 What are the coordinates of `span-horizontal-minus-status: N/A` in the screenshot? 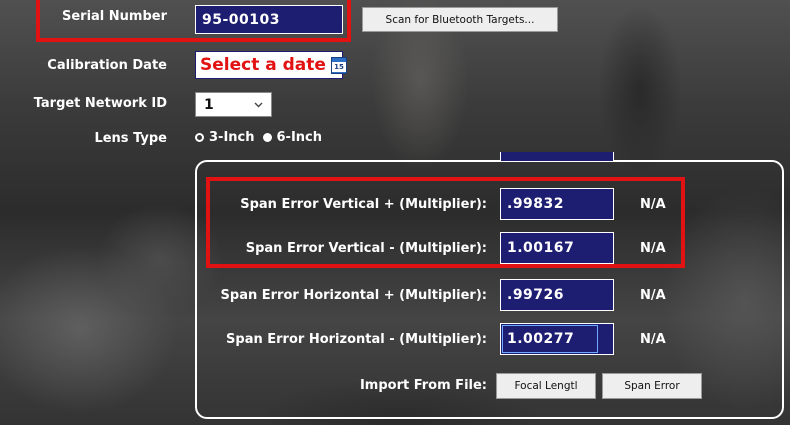 It's located at (653, 339).